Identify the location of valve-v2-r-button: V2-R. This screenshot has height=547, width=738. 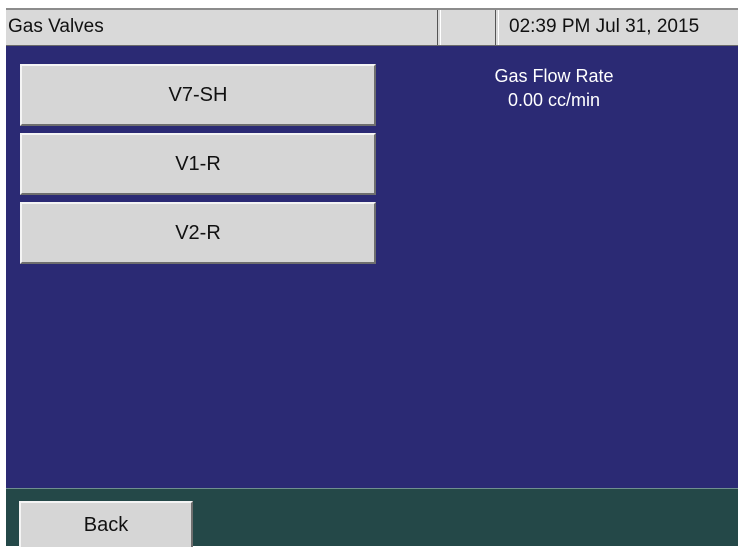
(198, 233).